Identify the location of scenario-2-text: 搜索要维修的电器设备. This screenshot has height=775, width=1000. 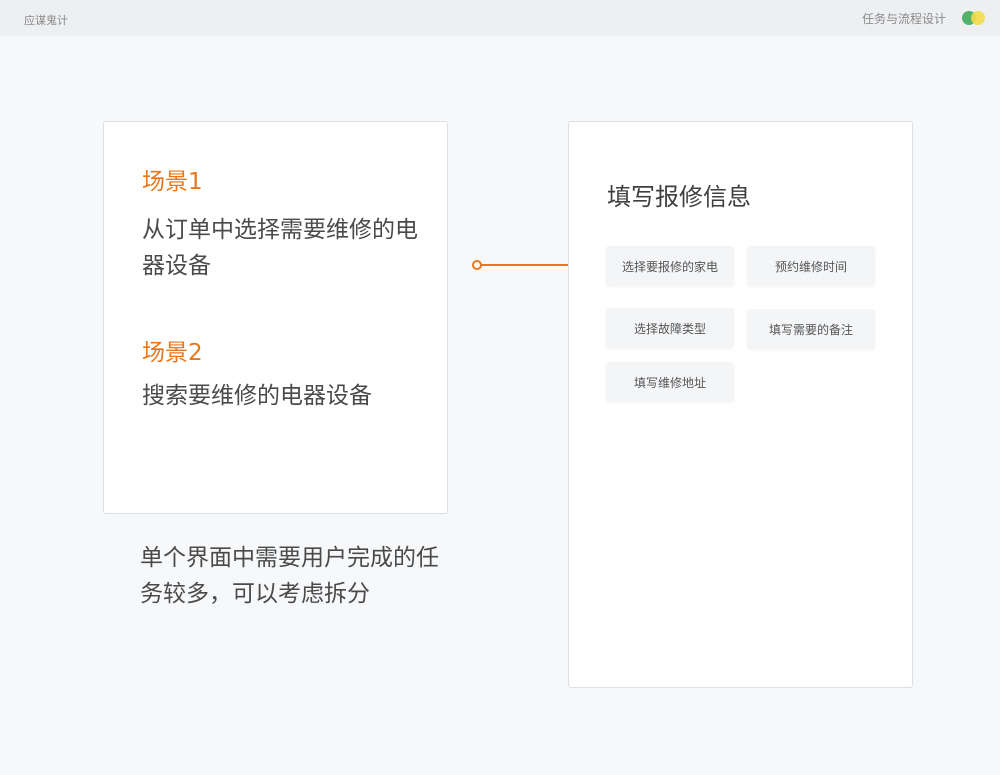
(257, 396).